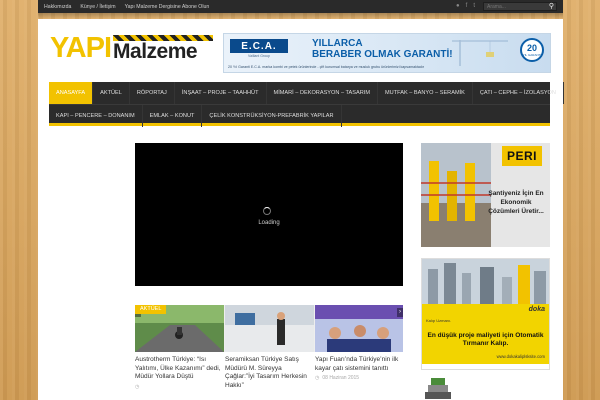  I want to click on news-image-seramiksan, so click(269, 328).